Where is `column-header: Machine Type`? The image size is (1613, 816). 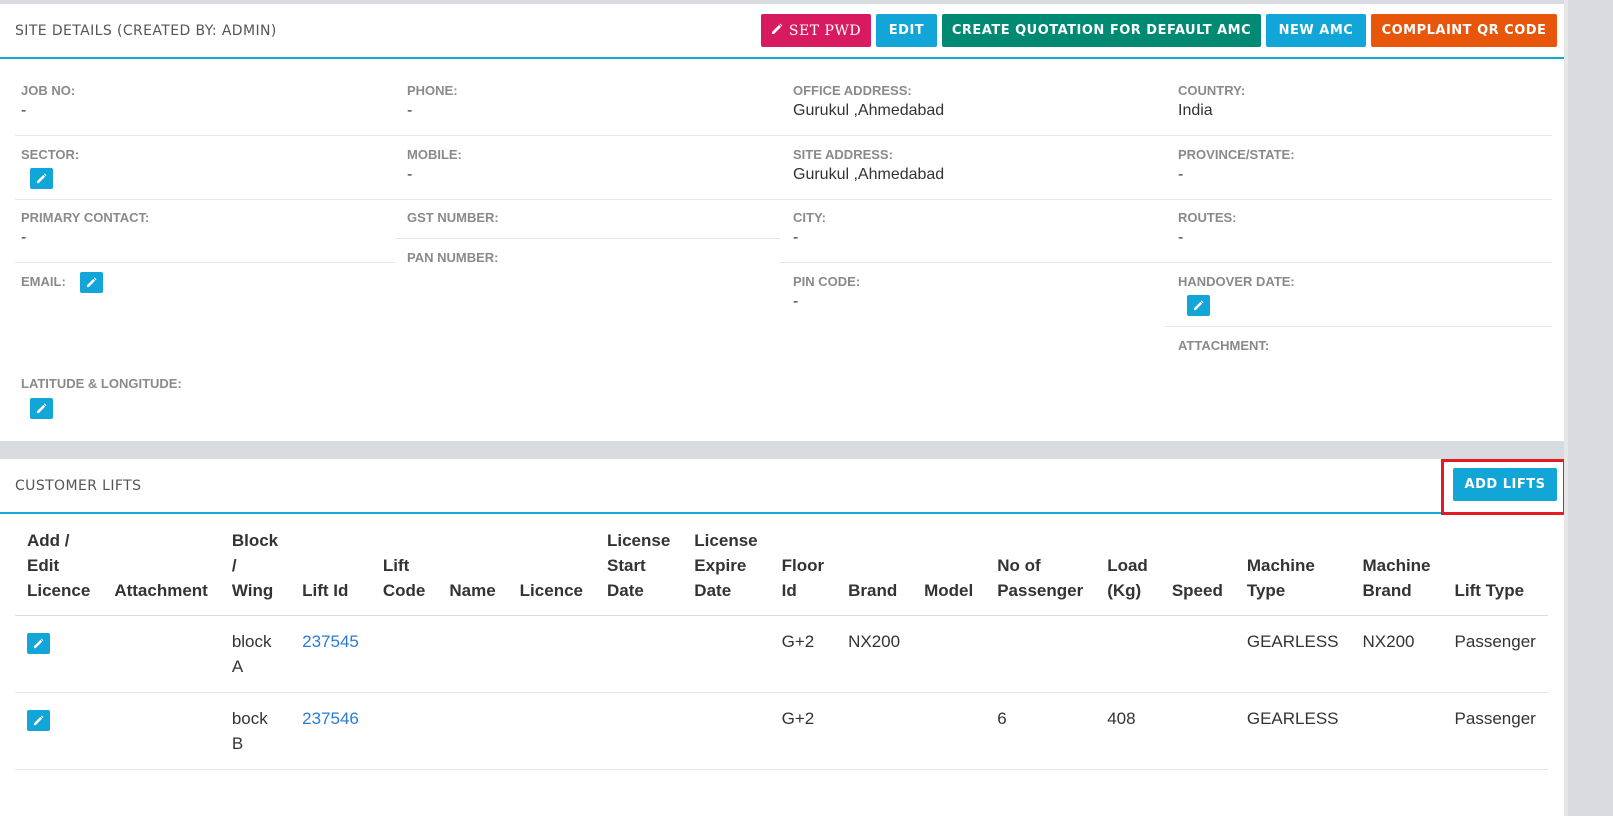 column-header: Machine Type is located at coordinates (1292, 566).